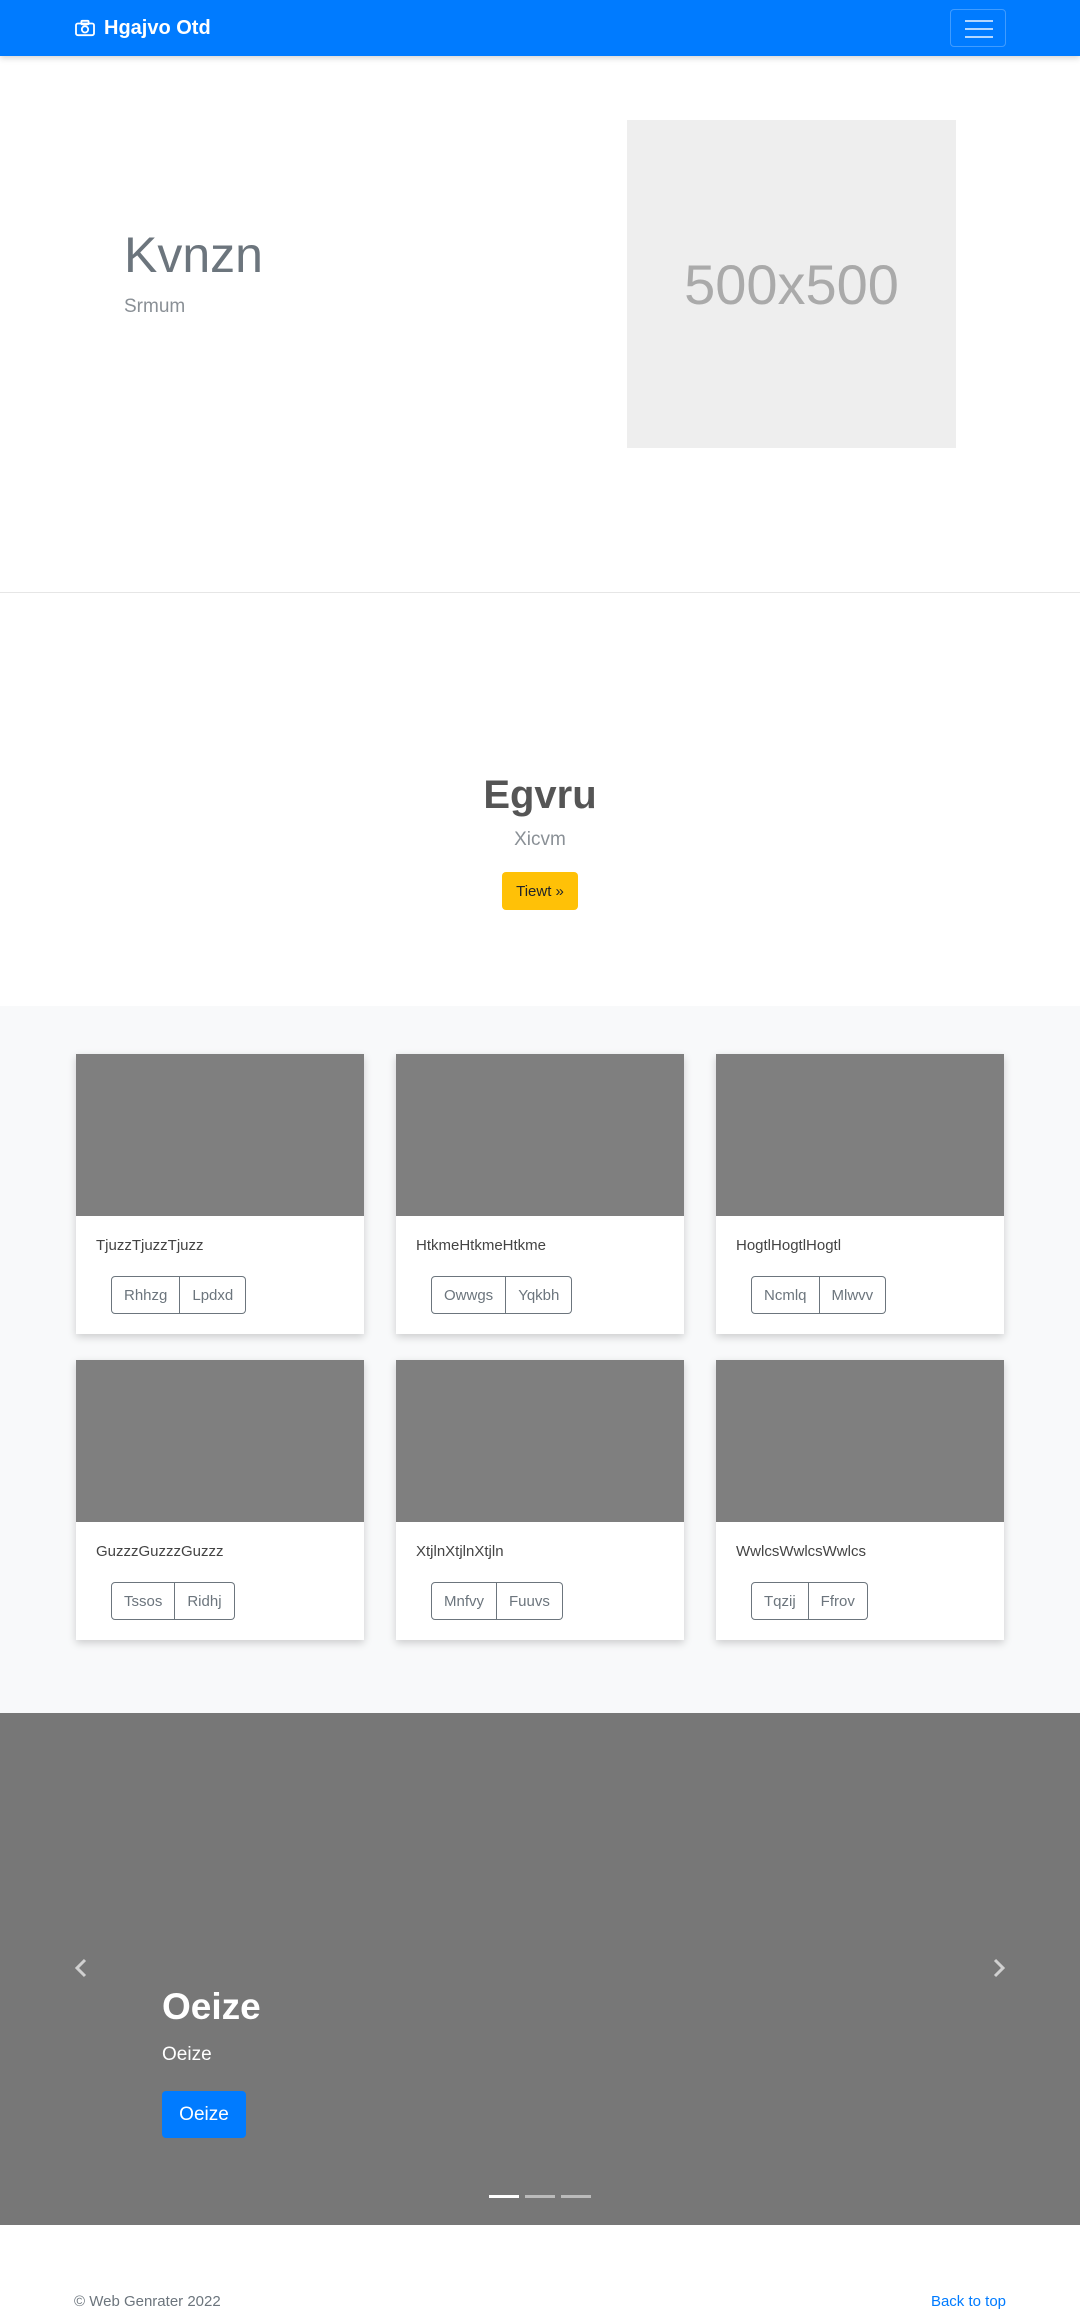  What do you see at coordinates (540, 795) in the screenshot?
I see `cta-title: Egvru` at bounding box center [540, 795].